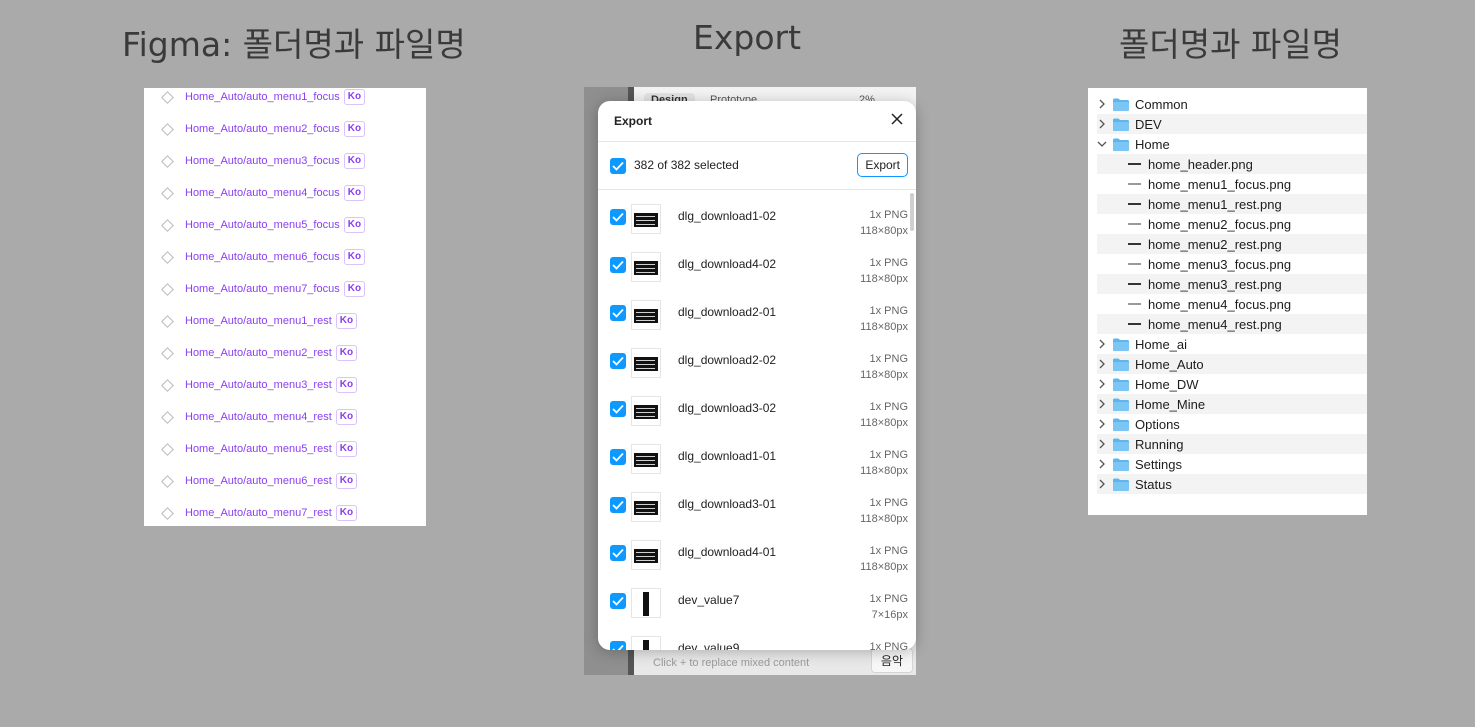 The width and height of the screenshot is (1475, 727). Describe the element at coordinates (646, 643) in the screenshot. I see `item-thumbnail` at that location.